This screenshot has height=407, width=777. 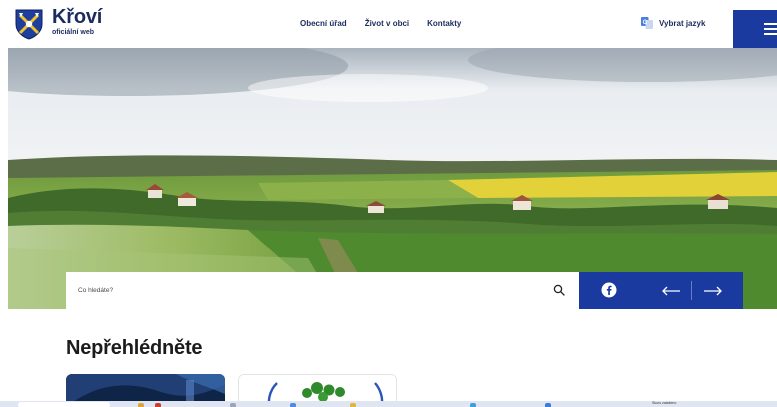 I want to click on municipal-crest-icon, so click(x=29, y=24).